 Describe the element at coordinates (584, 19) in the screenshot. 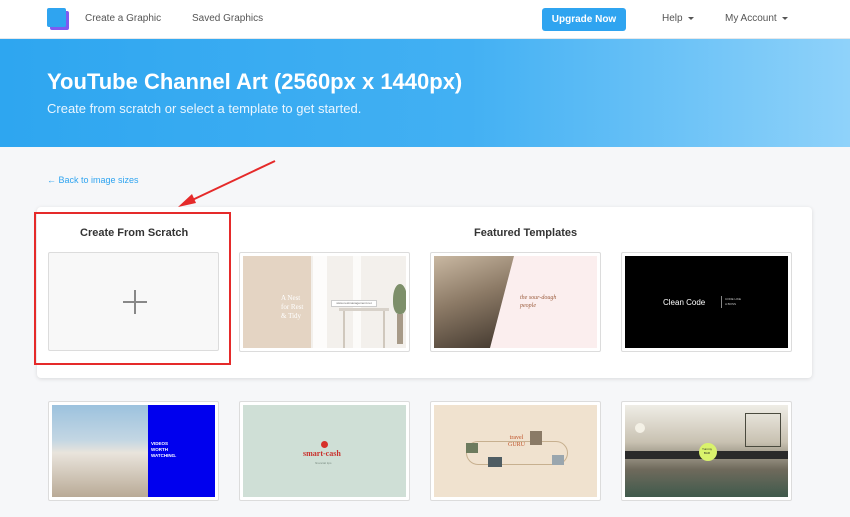

I see `upgrade-button: Upgrade Now` at that location.